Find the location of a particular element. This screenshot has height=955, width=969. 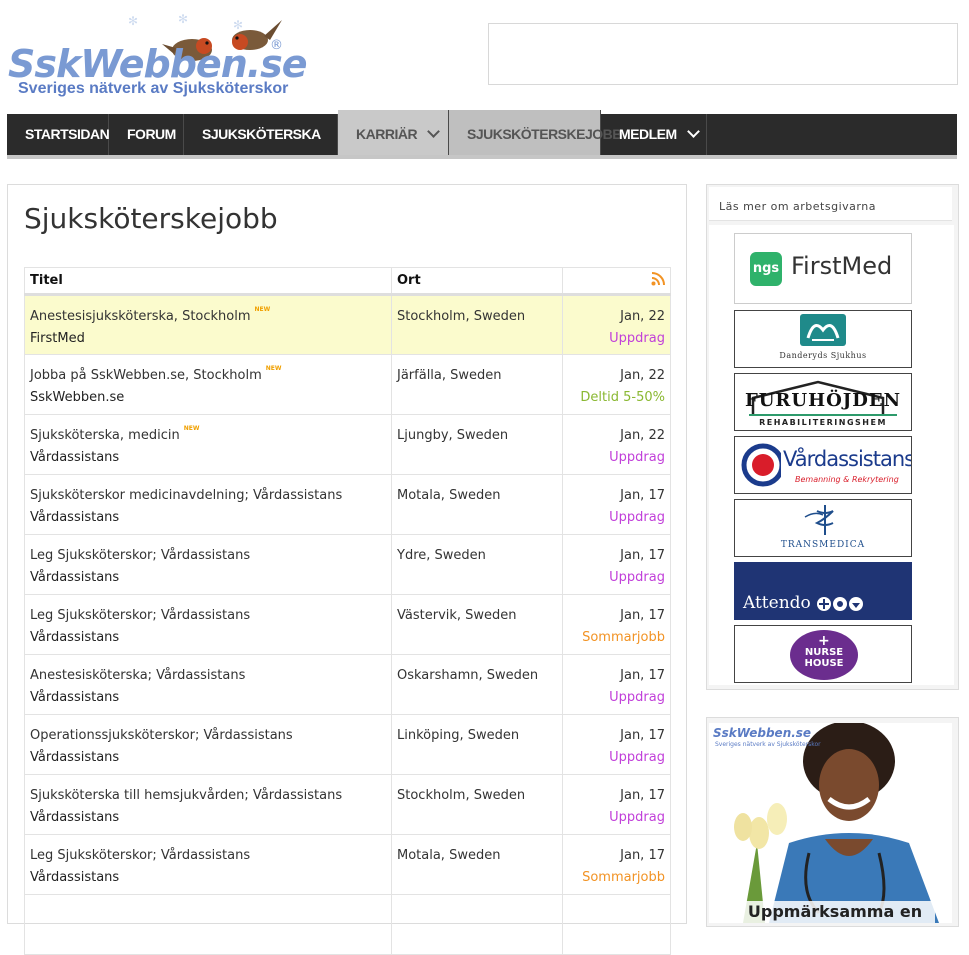

registered-mark: ® is located at coordinates (276, 45).